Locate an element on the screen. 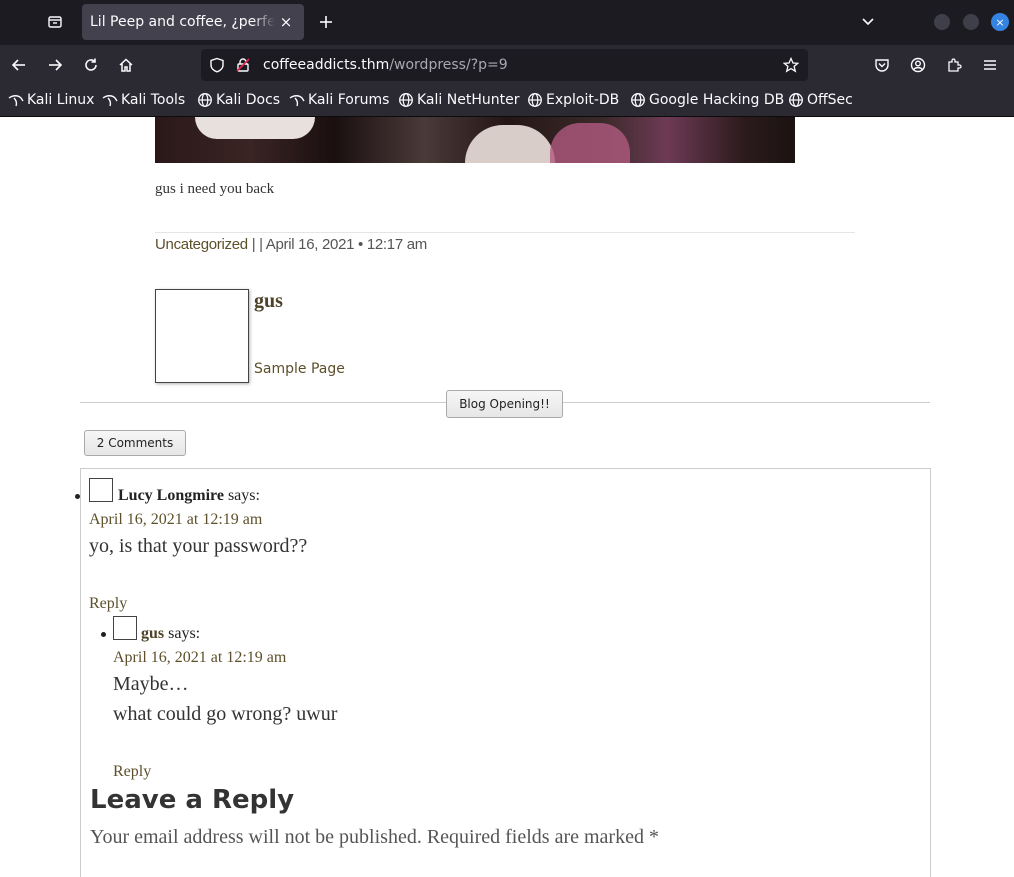 The image size is (1014, 877). home-icon is located at coordinates (126, 65).